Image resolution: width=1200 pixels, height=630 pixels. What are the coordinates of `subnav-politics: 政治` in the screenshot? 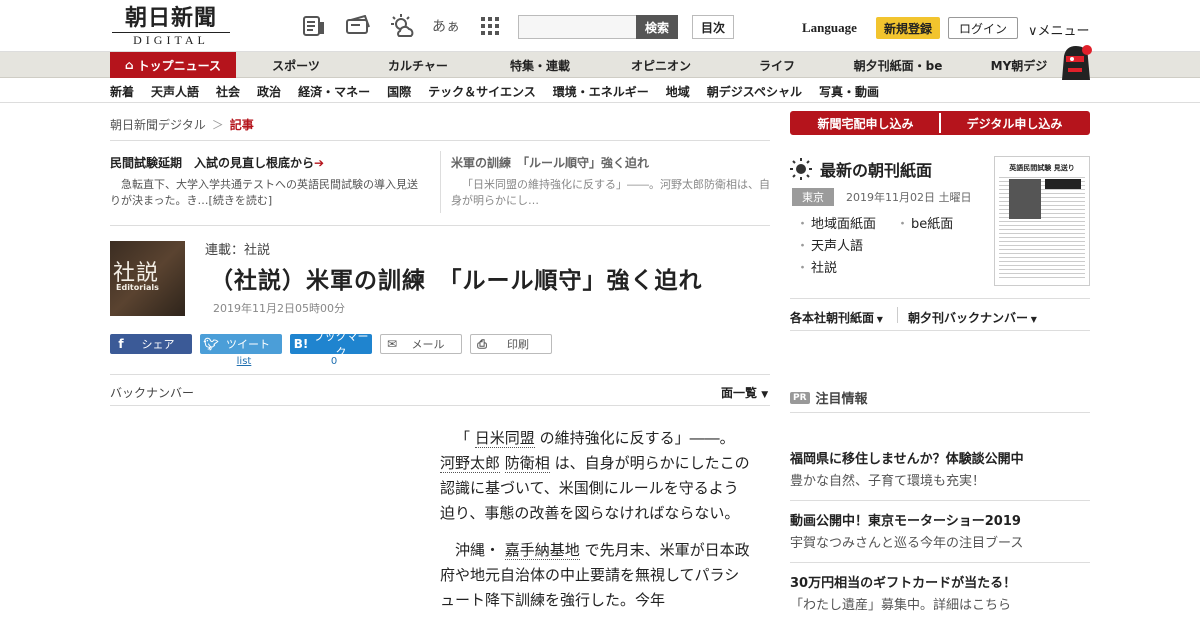 It's located at (269, 91).